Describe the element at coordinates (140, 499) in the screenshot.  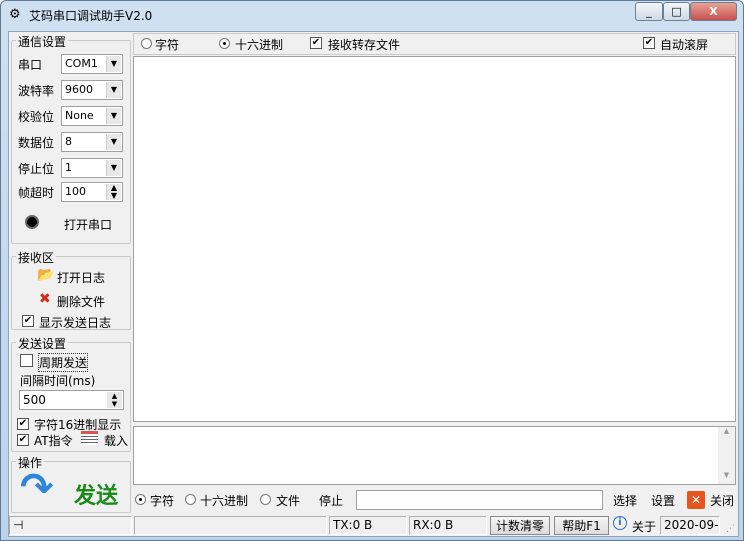
I see `send-char-radio` at that location.